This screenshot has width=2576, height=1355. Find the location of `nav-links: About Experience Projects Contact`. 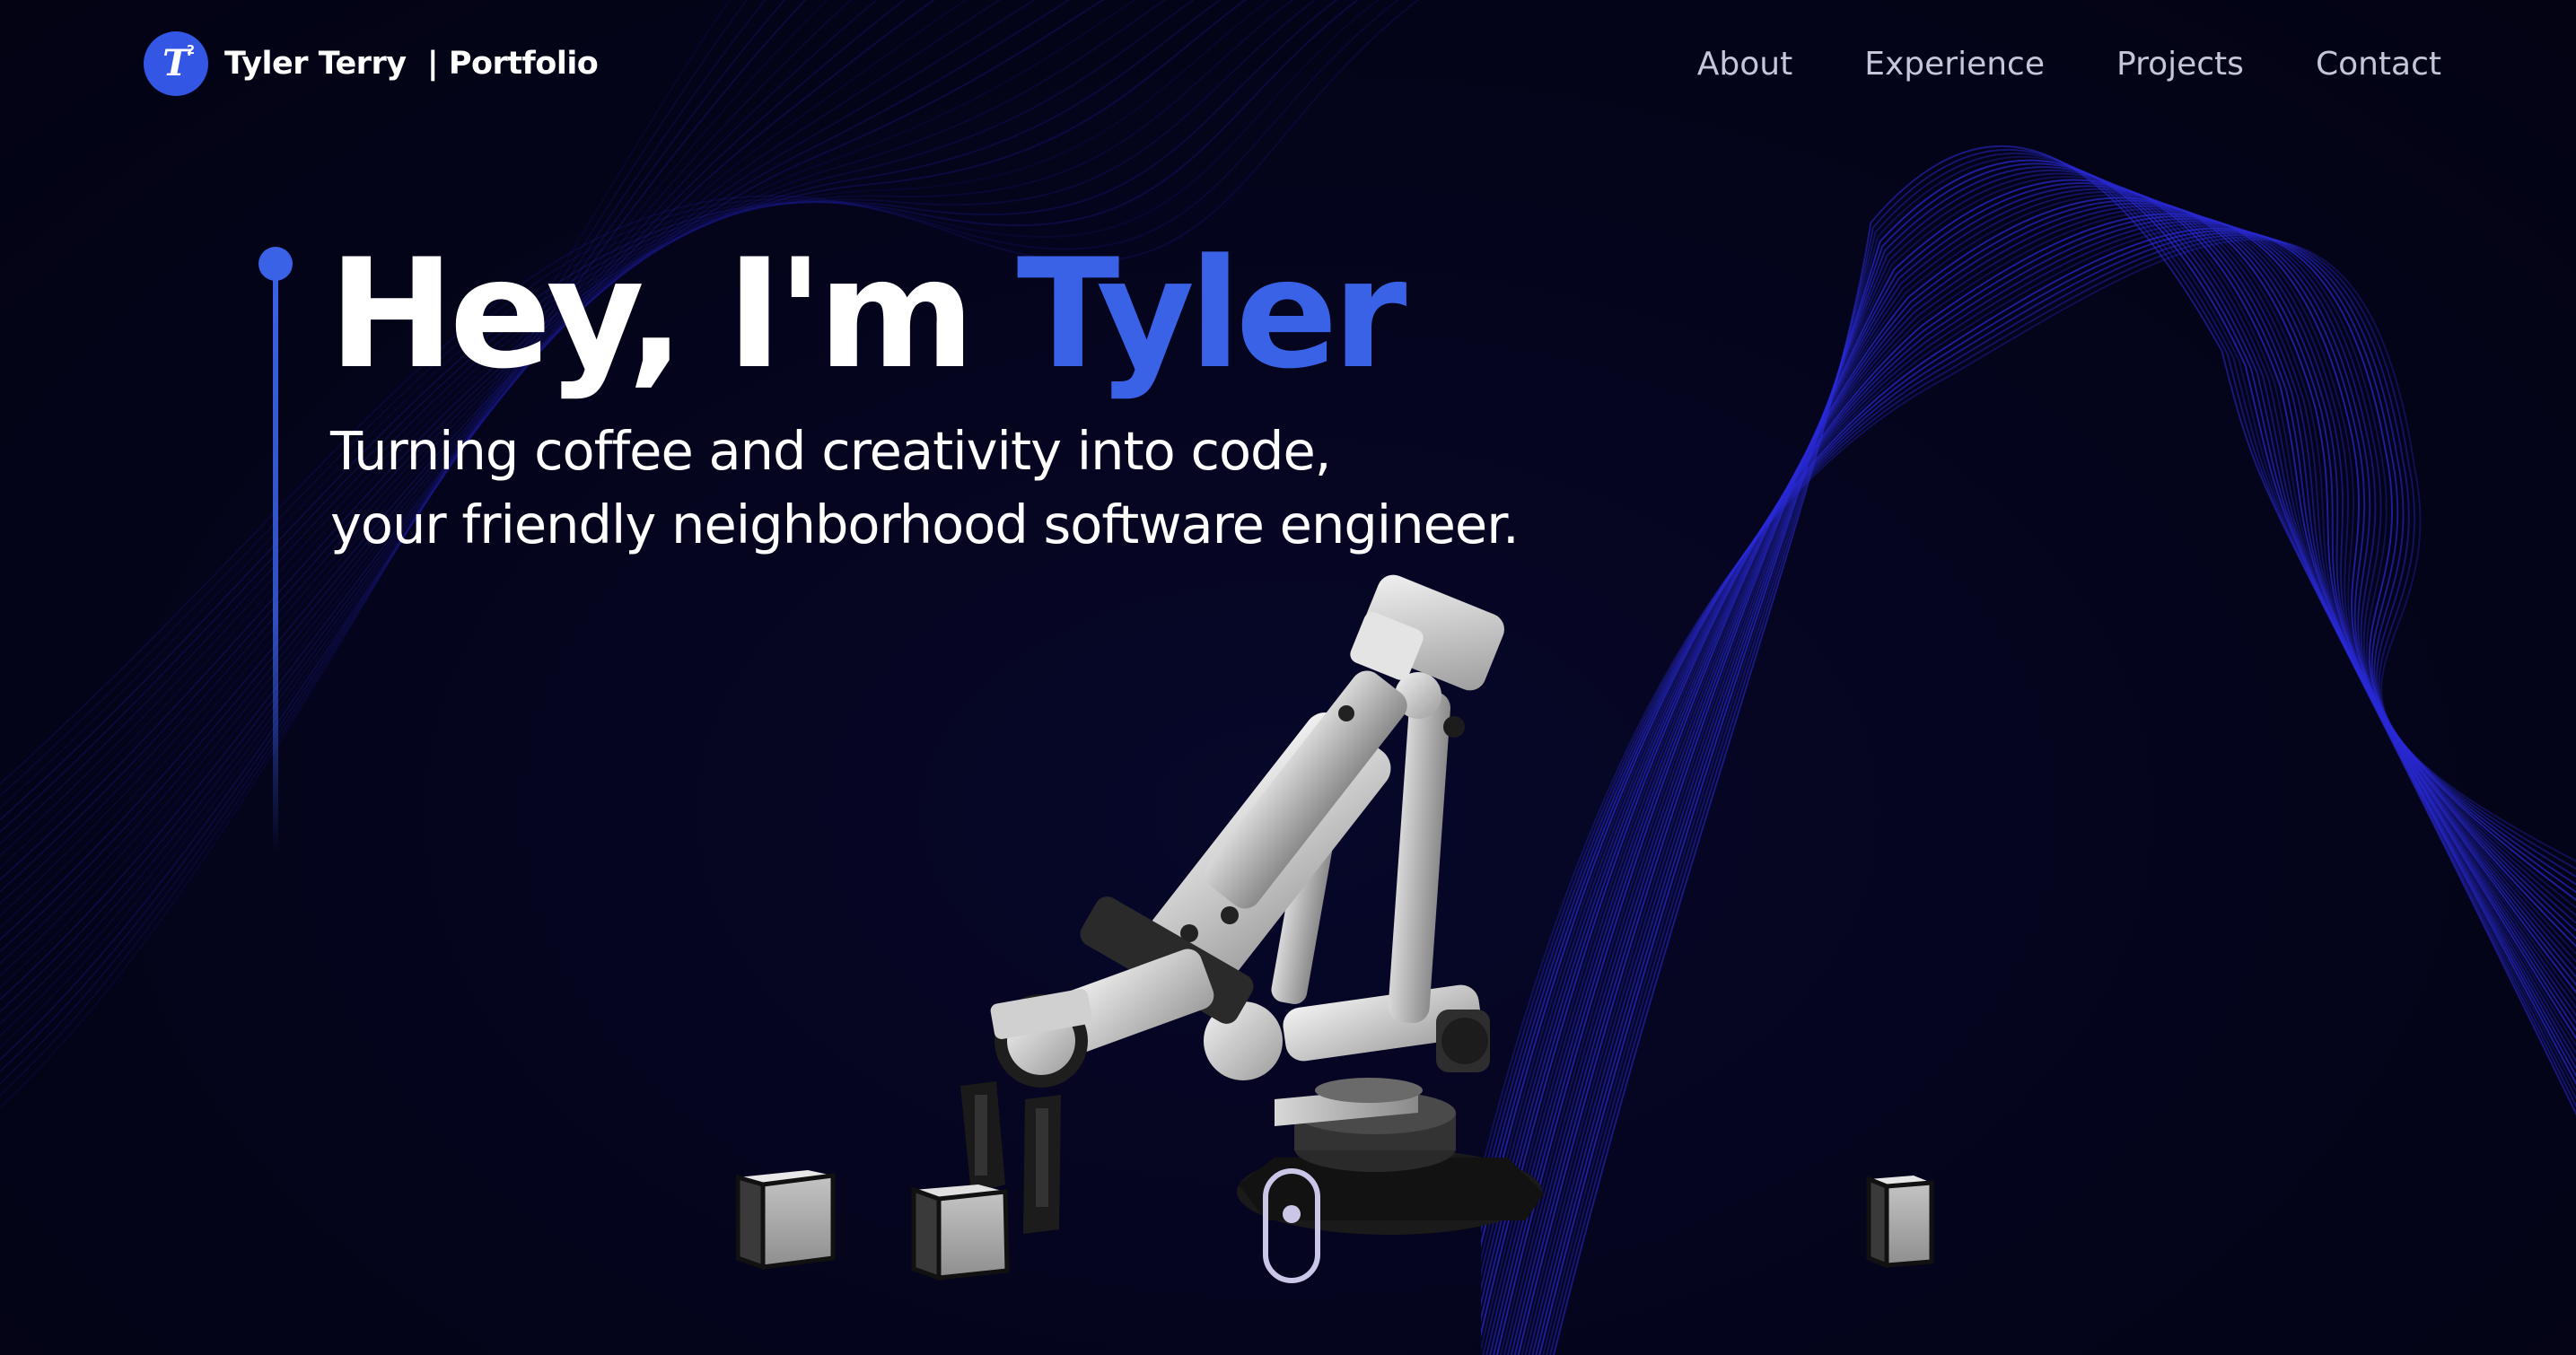

nav-links: About Experience Projects Contact is located at coordinates (2069, 64).